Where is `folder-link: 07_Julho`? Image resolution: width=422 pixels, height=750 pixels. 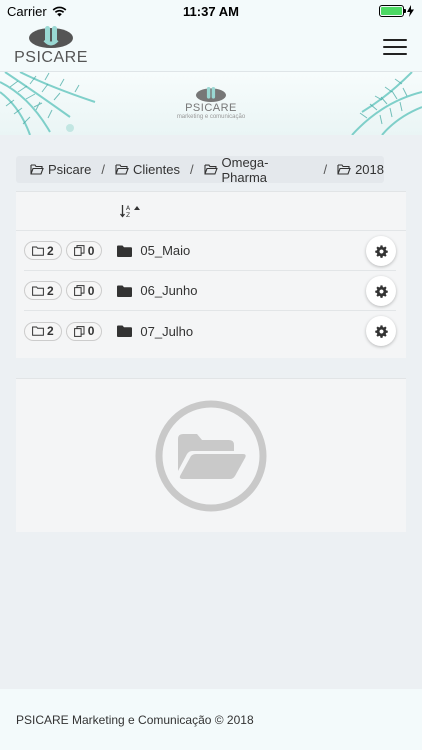 folder-link: 07_Julho is located at coordinates (155, 331).